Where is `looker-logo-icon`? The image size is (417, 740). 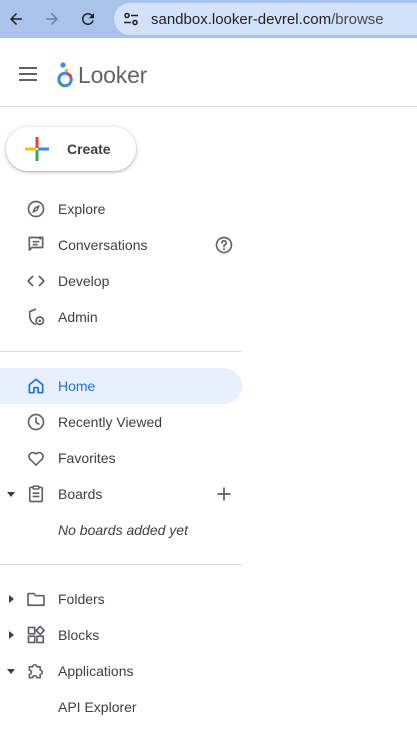
looker-logo-icon is located at coordinates (65, 75).